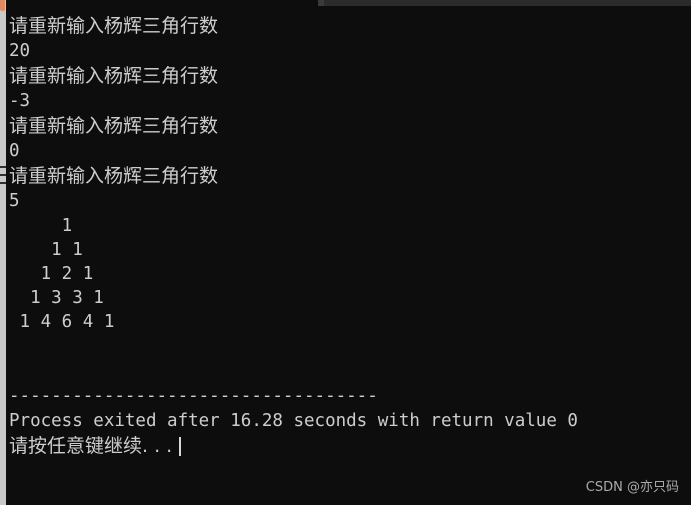 Image resolution: width=691 pixels, height=505 pixels. I want to click on pascal-triangle-row: 1, so click(41, 226).